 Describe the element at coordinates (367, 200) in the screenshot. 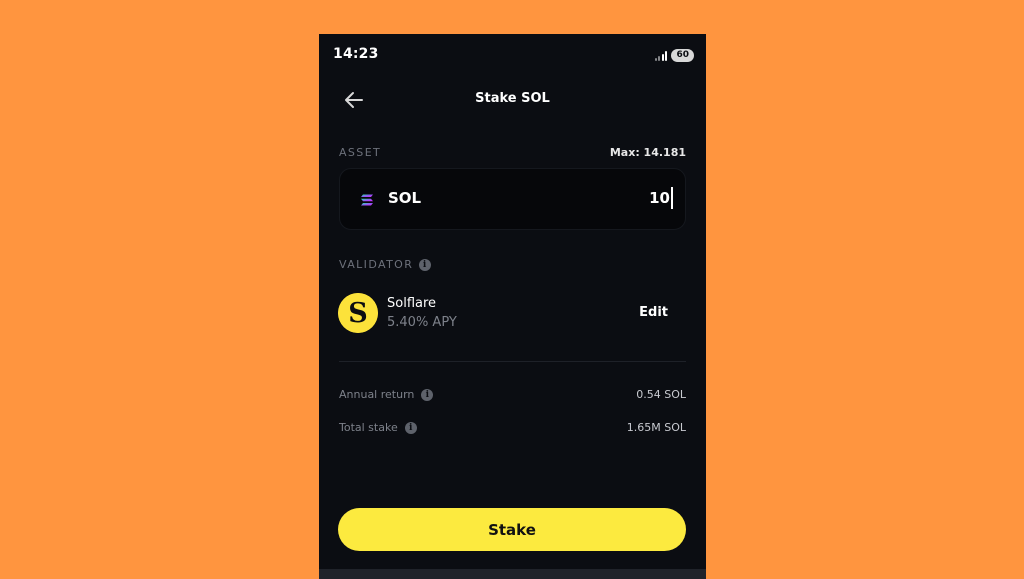

I see `solana-icon` at that location.